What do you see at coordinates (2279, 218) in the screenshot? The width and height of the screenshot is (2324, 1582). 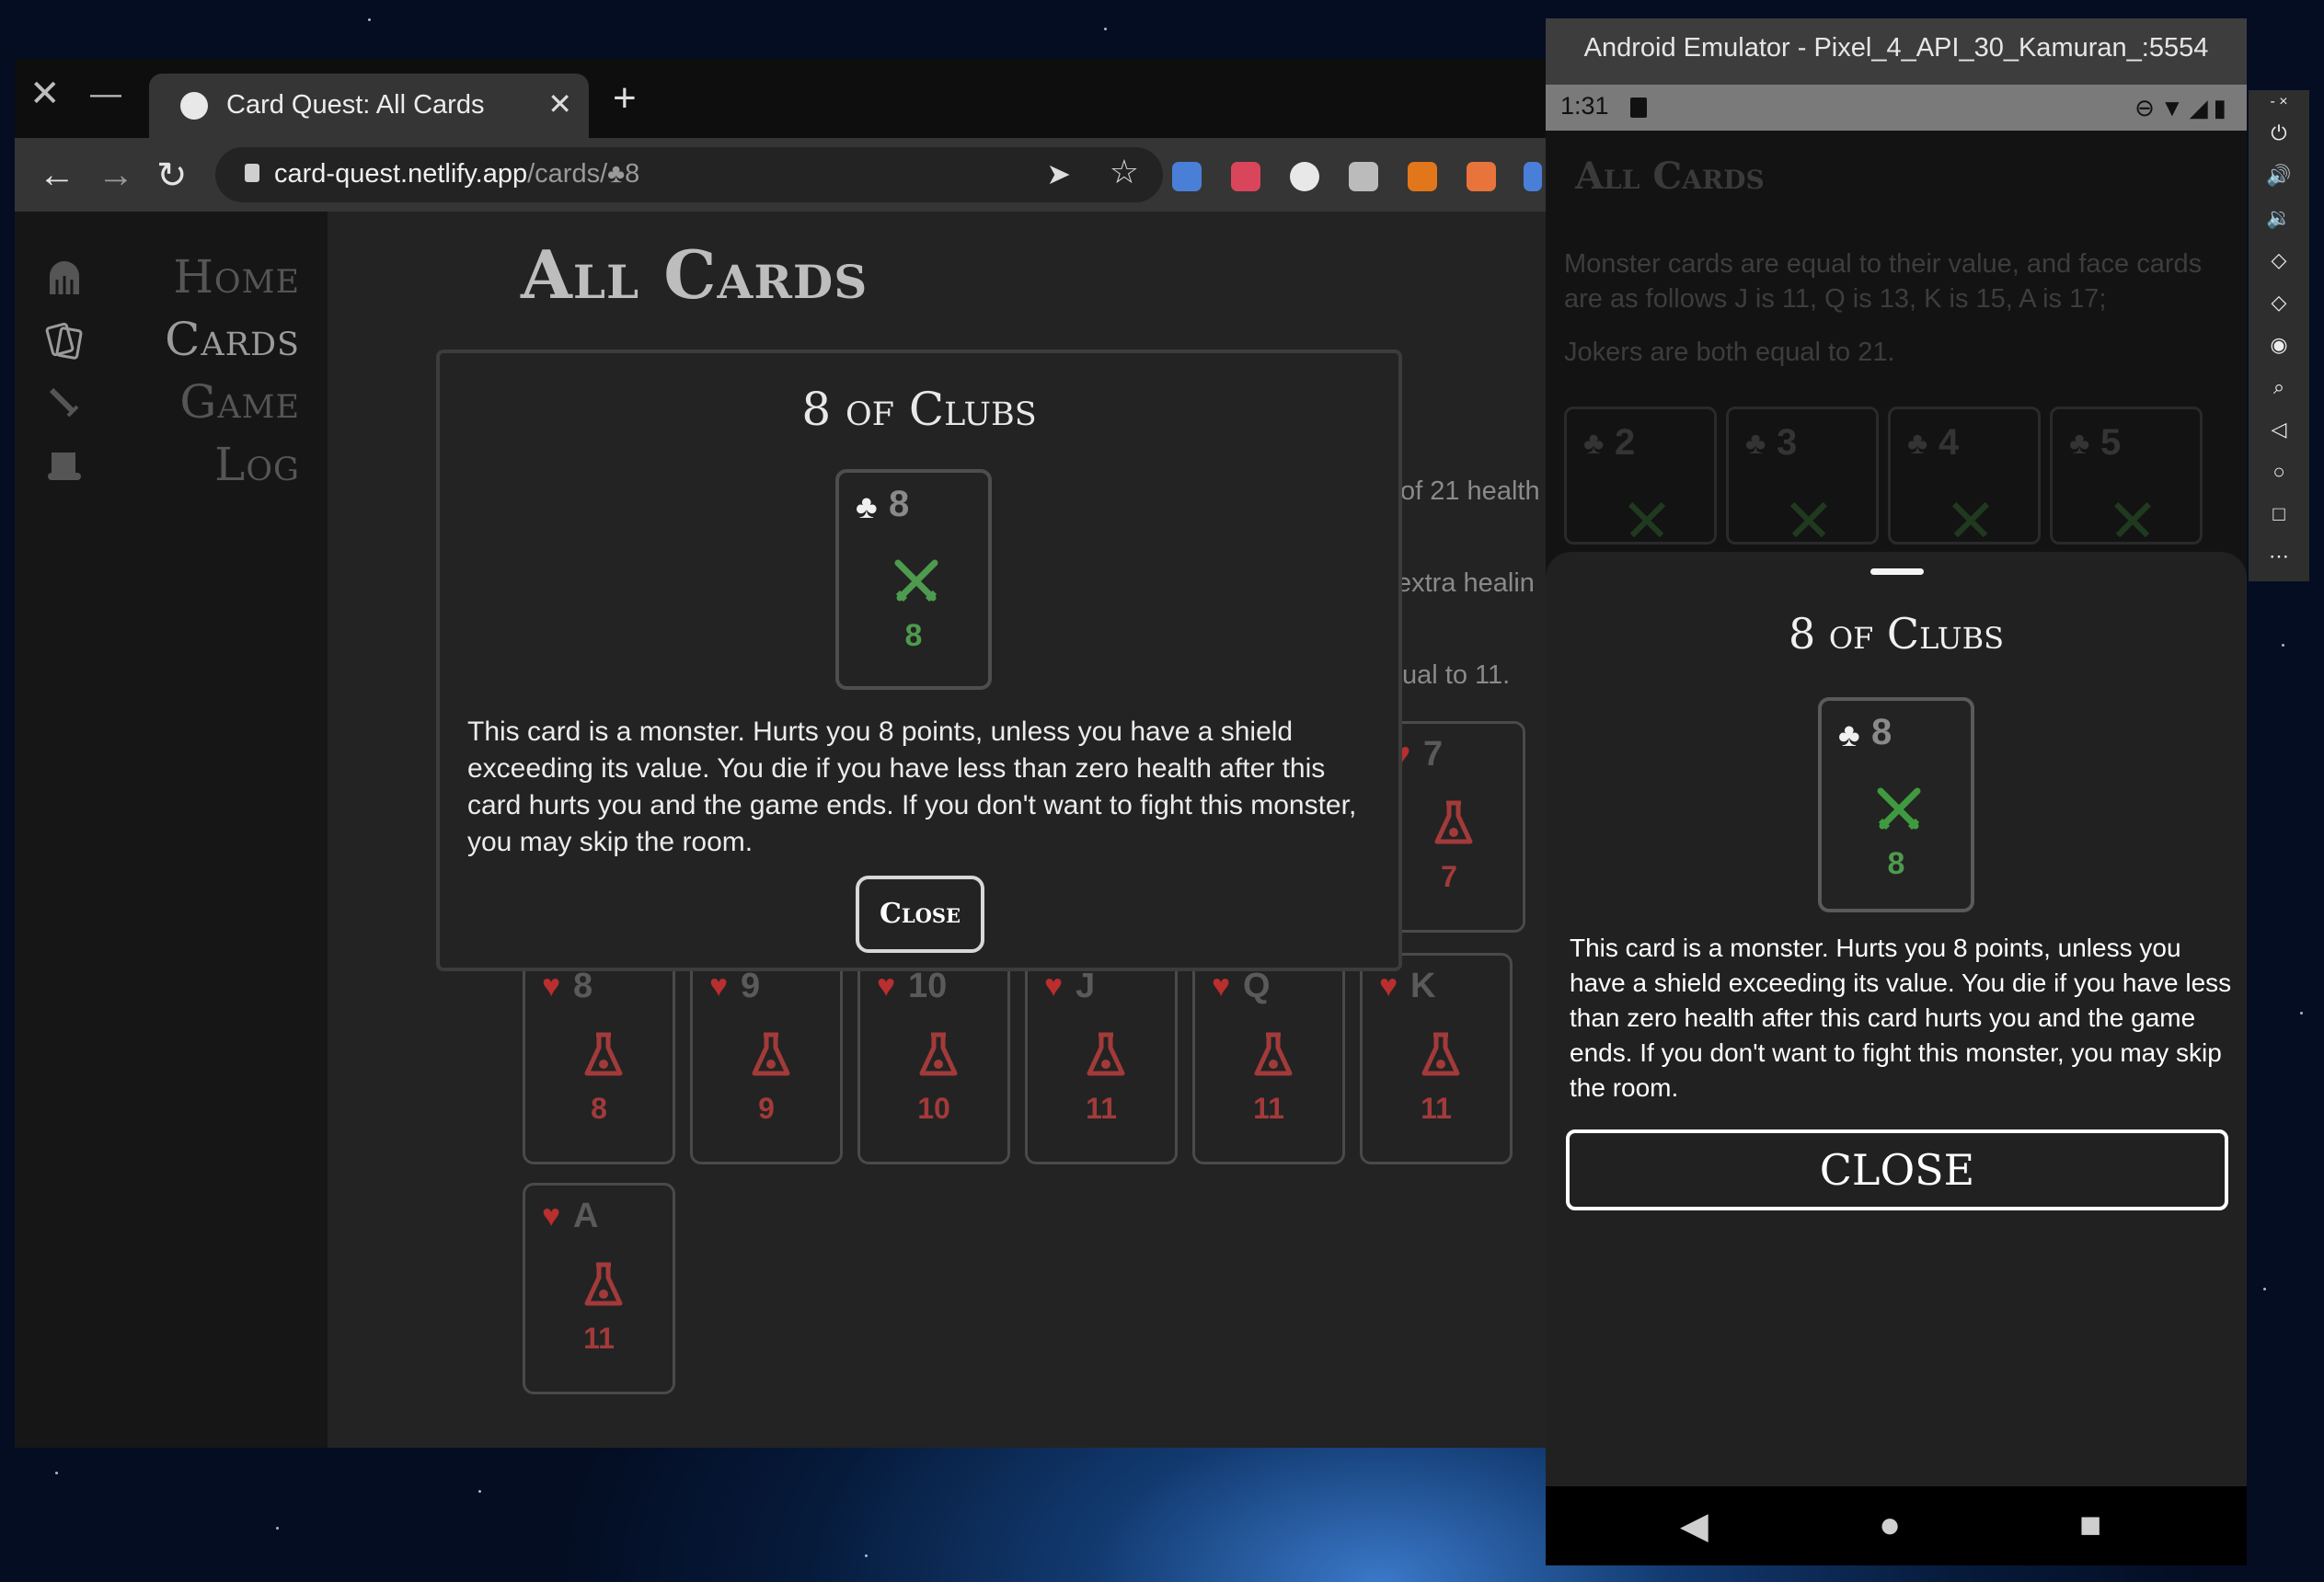 I see `volume-down-icon: 🔉` at bounding box center [2279, 218].